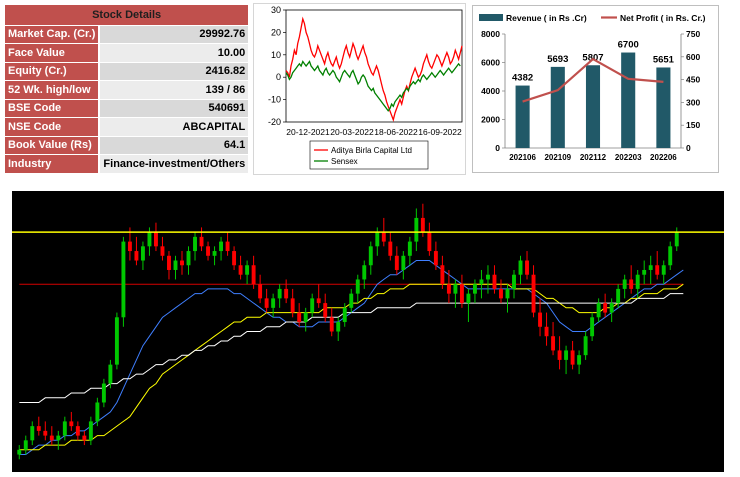 The image size is (740, 477). I want to click on stock-details-header-row: Stock Details, so click(127, 15).